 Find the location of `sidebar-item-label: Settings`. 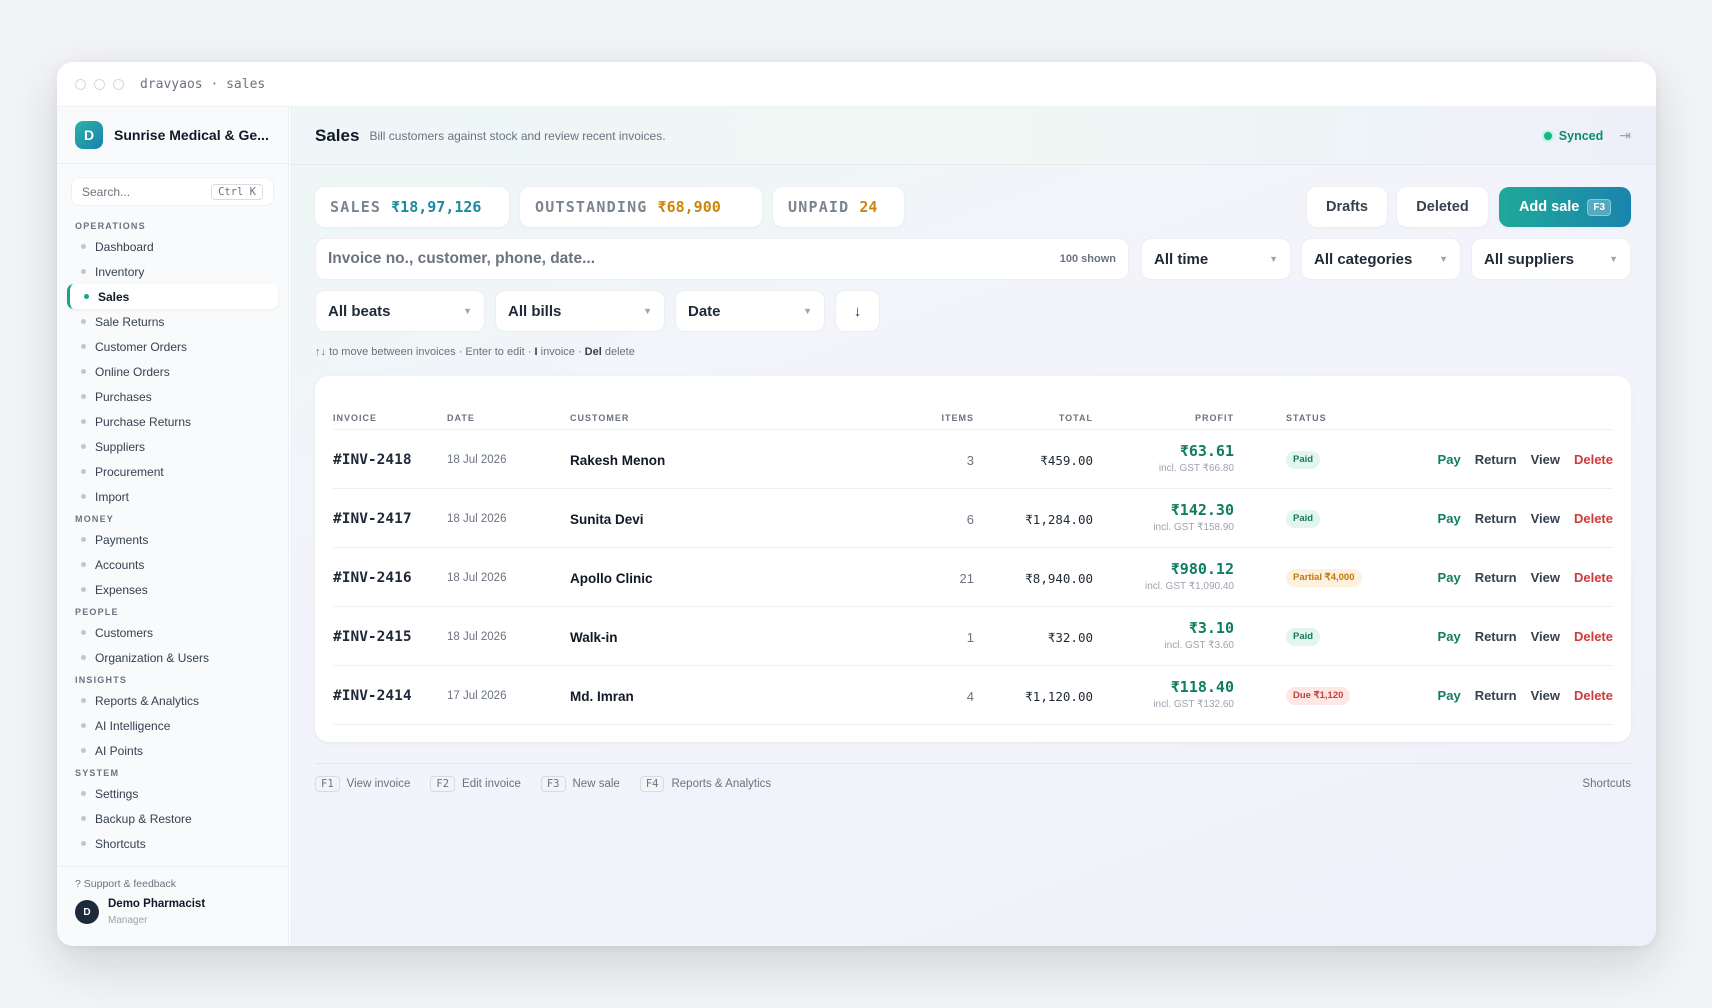

sidebar-item-label: Settings is located at coordinates (117, 793).